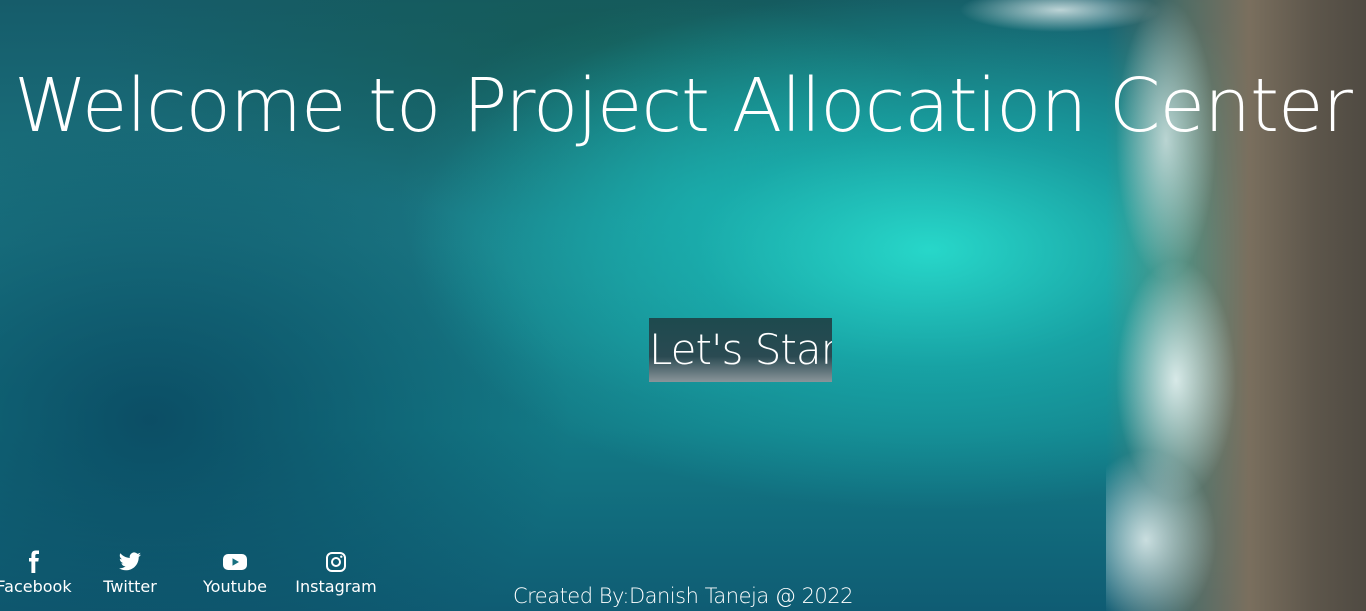  I want to click on page-title: Welcome to Project Allocation Center, so click(683, 106).